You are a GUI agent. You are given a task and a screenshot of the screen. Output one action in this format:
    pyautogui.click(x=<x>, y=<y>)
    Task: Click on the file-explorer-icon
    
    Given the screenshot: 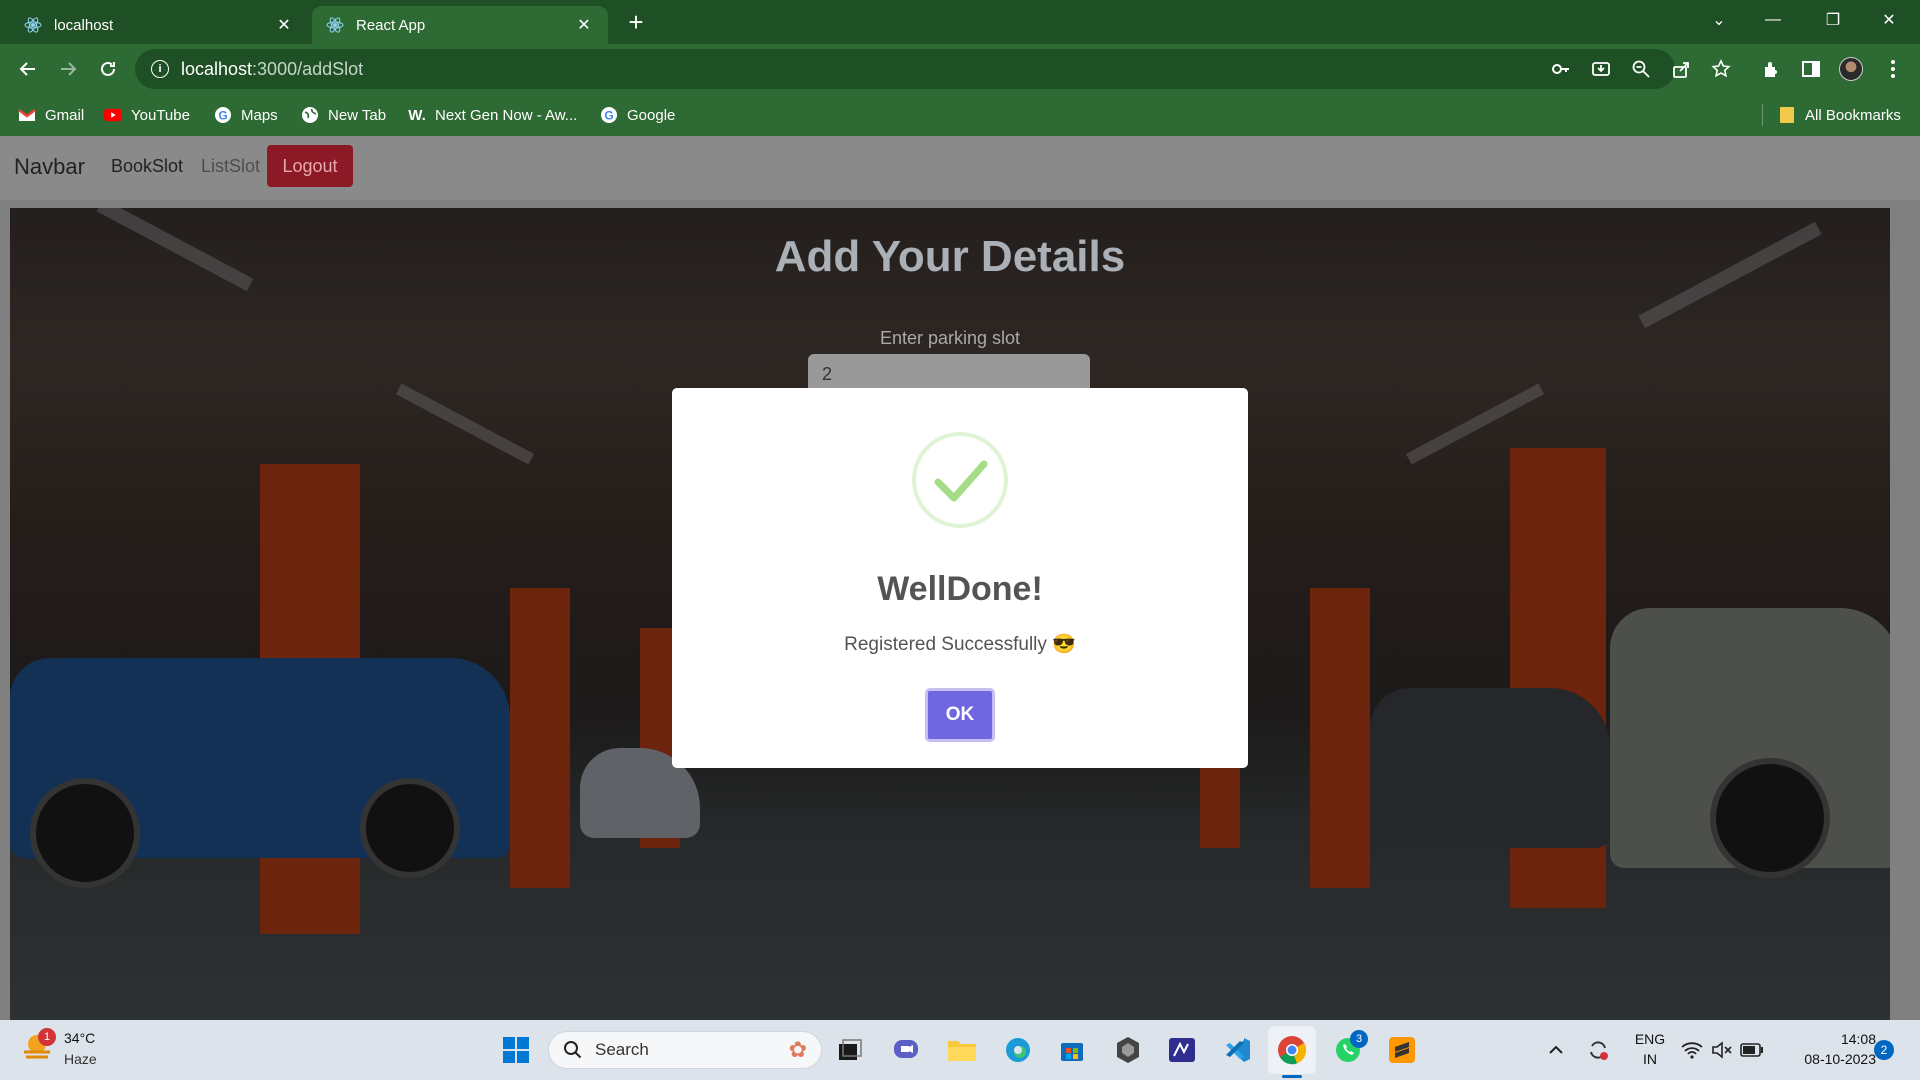 What is the action you would take?
    pyautogui.click(x=962, y=1050)
    